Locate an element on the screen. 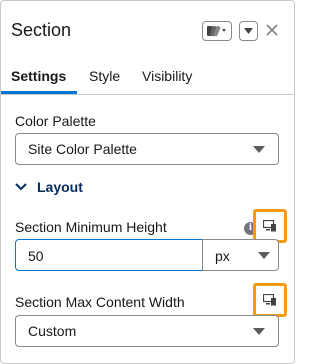 This screenshot has height=364, width=320. min-height-input: 50 is located at coordinates (109, 255).